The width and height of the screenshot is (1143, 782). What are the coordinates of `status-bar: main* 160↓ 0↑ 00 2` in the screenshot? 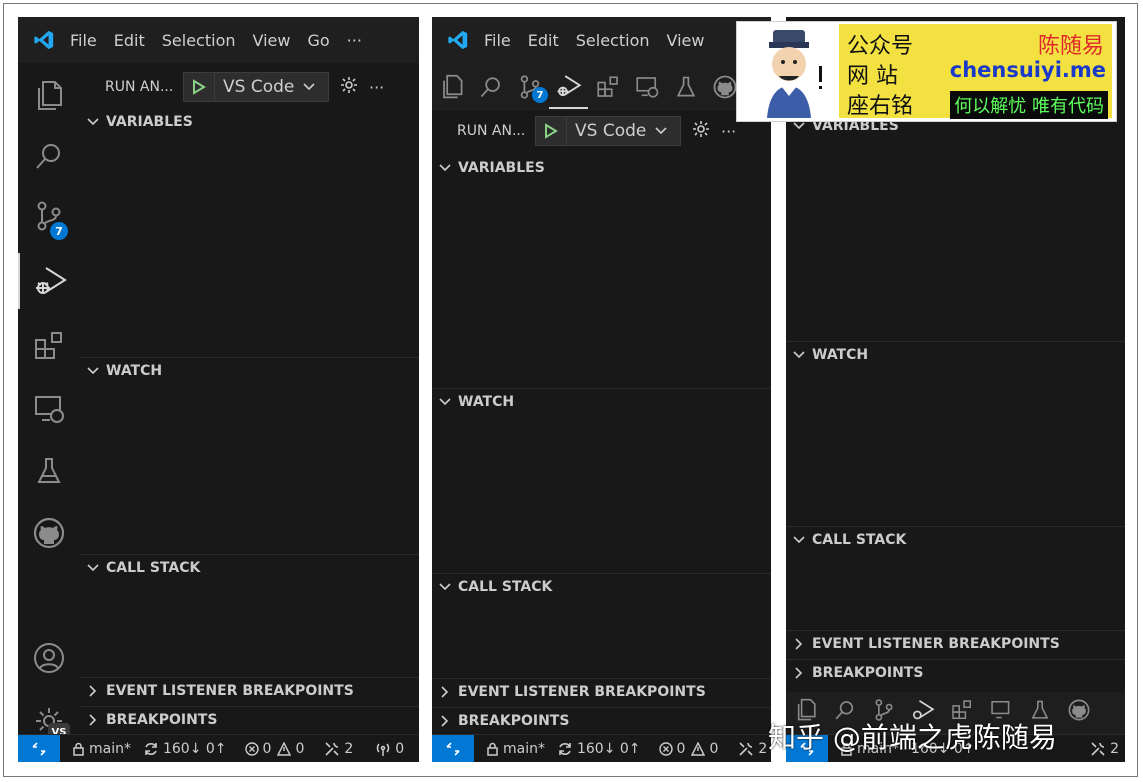 It's located at (601, 748).